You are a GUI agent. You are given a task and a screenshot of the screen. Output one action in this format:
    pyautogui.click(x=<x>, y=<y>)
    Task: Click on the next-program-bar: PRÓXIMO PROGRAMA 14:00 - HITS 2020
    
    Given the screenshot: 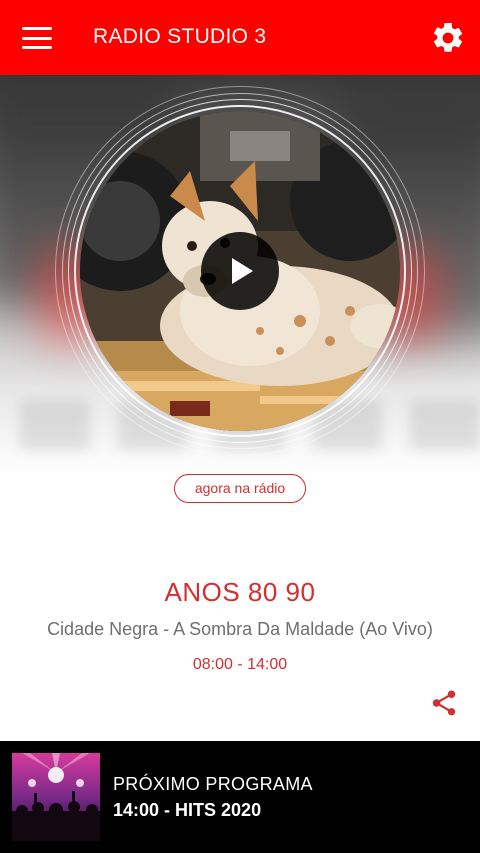 What is the action you would take?
    pyautogui.click(x=240, y=797)
    